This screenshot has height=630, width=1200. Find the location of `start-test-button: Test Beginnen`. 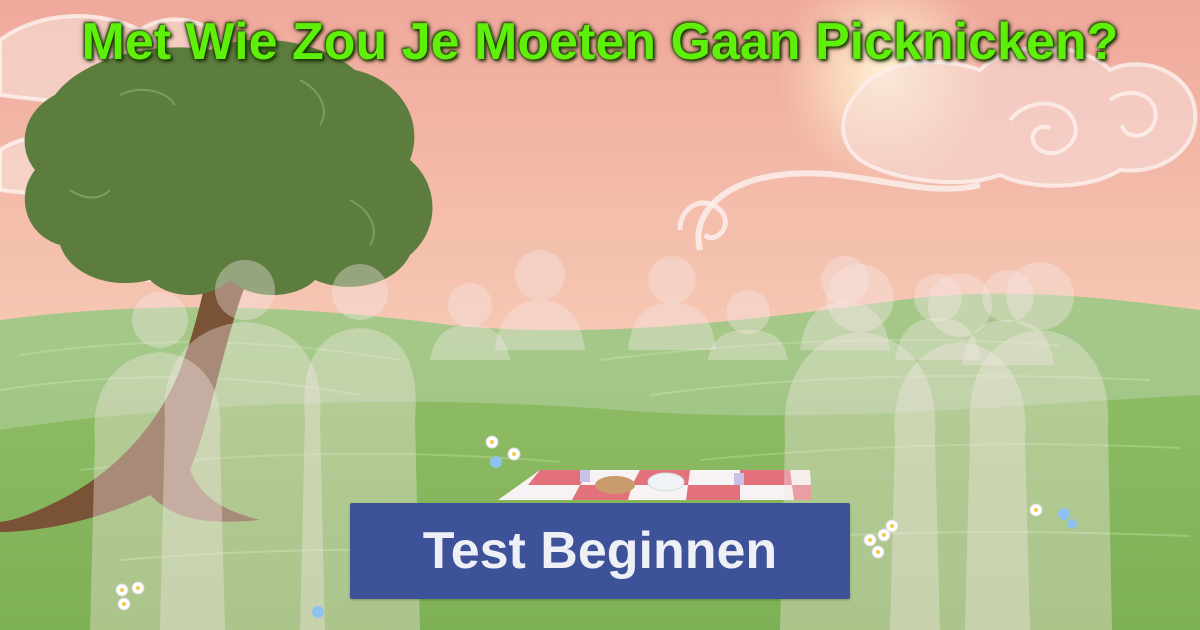

start-test-button: Test Beginnen is located at coordinates (600, 551).